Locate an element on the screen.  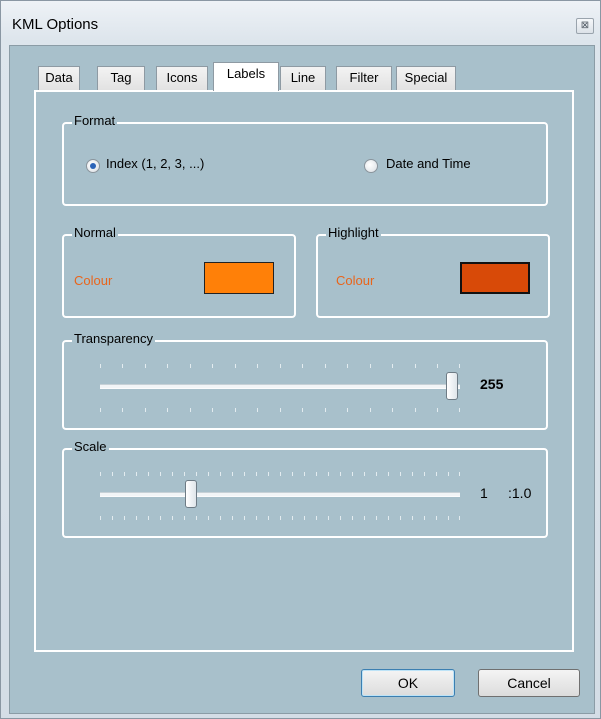
index-radio-label: Index (1, 2, 3, ...) is located at coordinates (155, 163).